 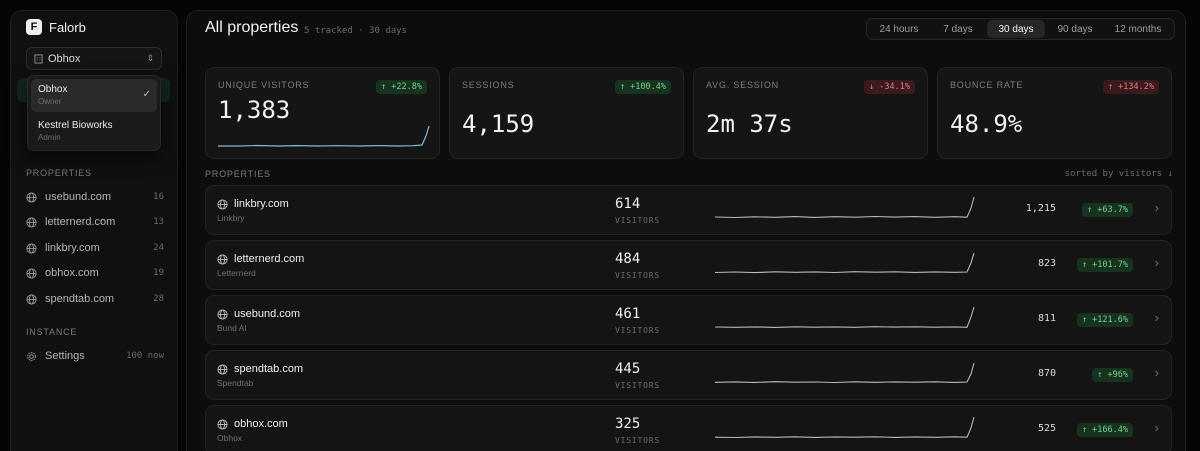 What do you see at coordinates (231, 218) in the screenshot?
I see `property-name: Linkbry` at bounding box center [231, 218].